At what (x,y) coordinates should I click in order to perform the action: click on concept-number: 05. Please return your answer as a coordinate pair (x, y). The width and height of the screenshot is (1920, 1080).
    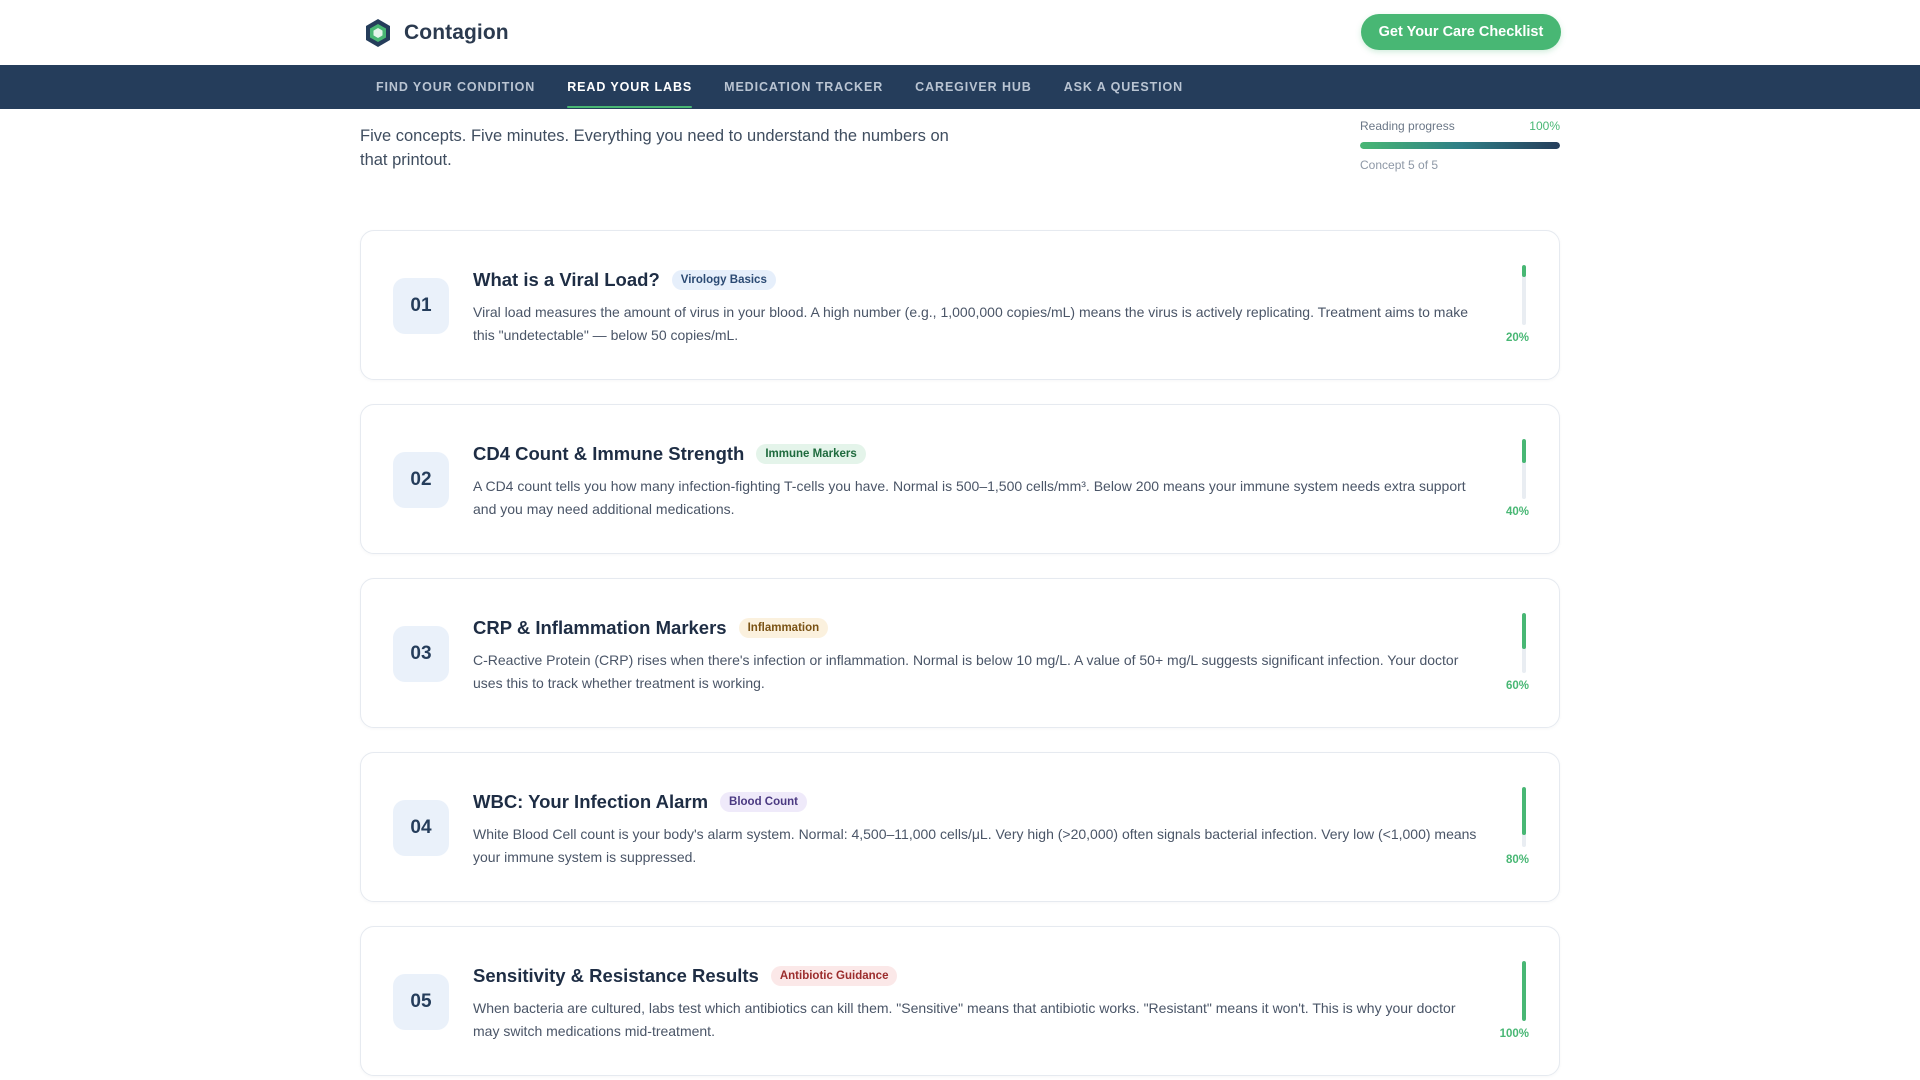
    Looking at the image, I should click on (421, 1002).